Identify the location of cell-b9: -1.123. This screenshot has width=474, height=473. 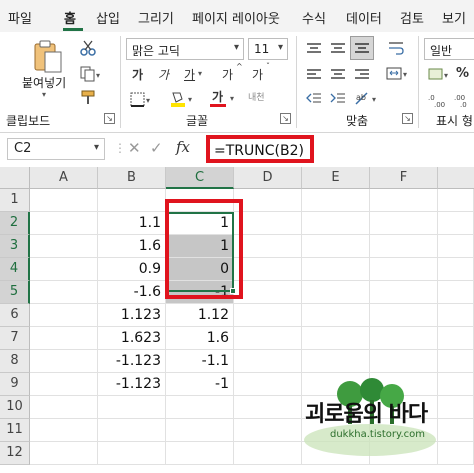
(132, 384).